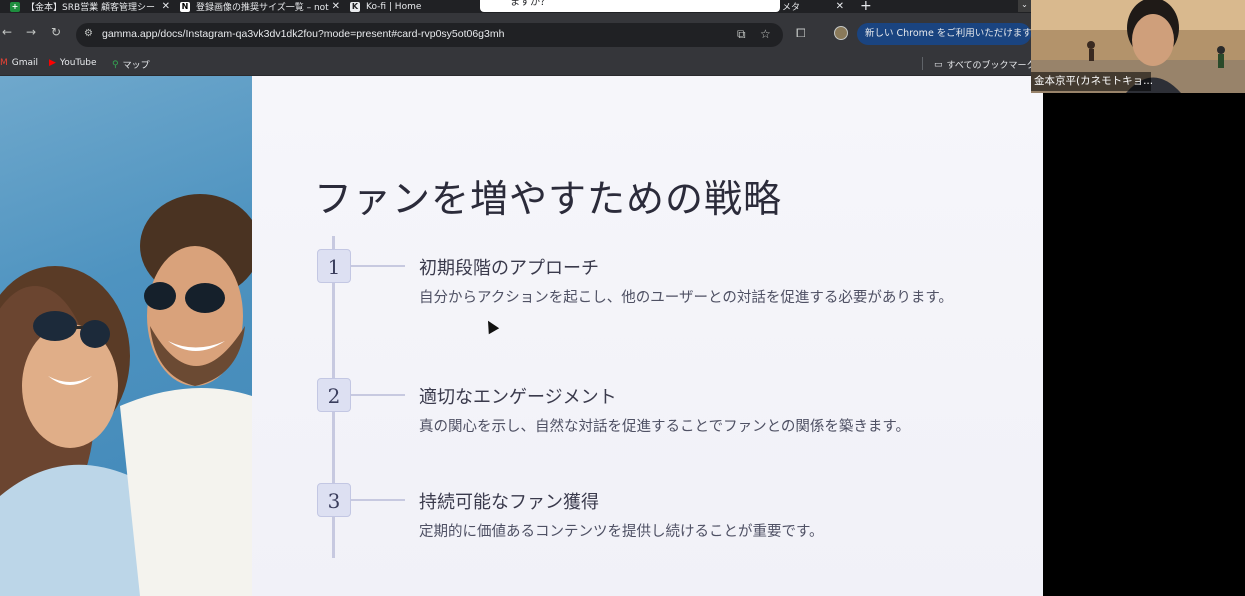  What do you see at coordinates (866, 6) in the screenshot?
I see `new-tab-button: +` at bounding box center [866, 6].